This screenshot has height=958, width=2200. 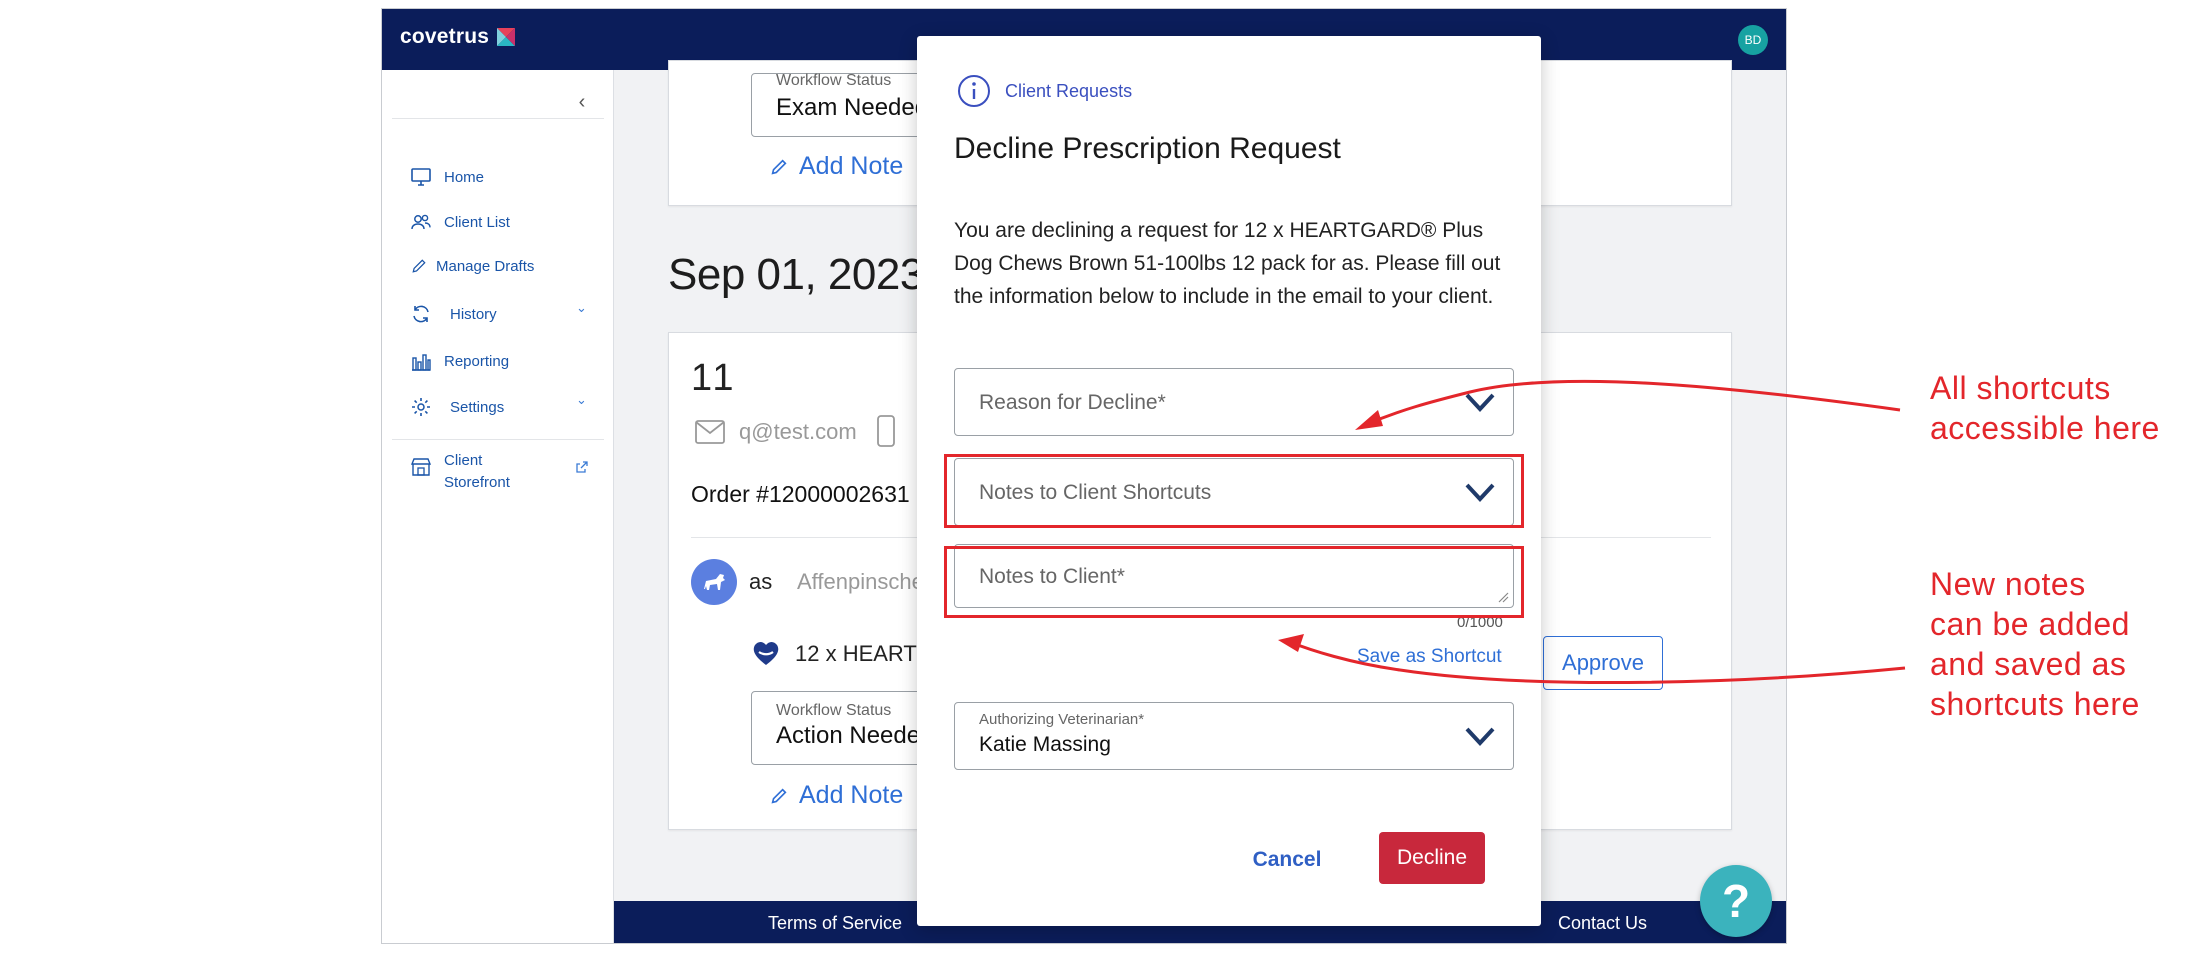 What do you see at coordinates (2035, 704) in the screenshot?
I see `annotation-line: shortcuts here` at bounding box center [2035, 704].